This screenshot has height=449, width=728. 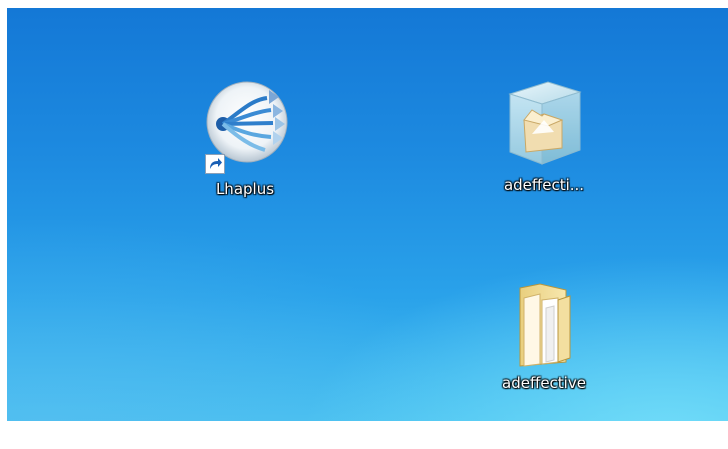 What do you see at coordinates (215, 164) in the screenshot?
I see `shortcut-arrow-icon` at bounding box center [215, 164].